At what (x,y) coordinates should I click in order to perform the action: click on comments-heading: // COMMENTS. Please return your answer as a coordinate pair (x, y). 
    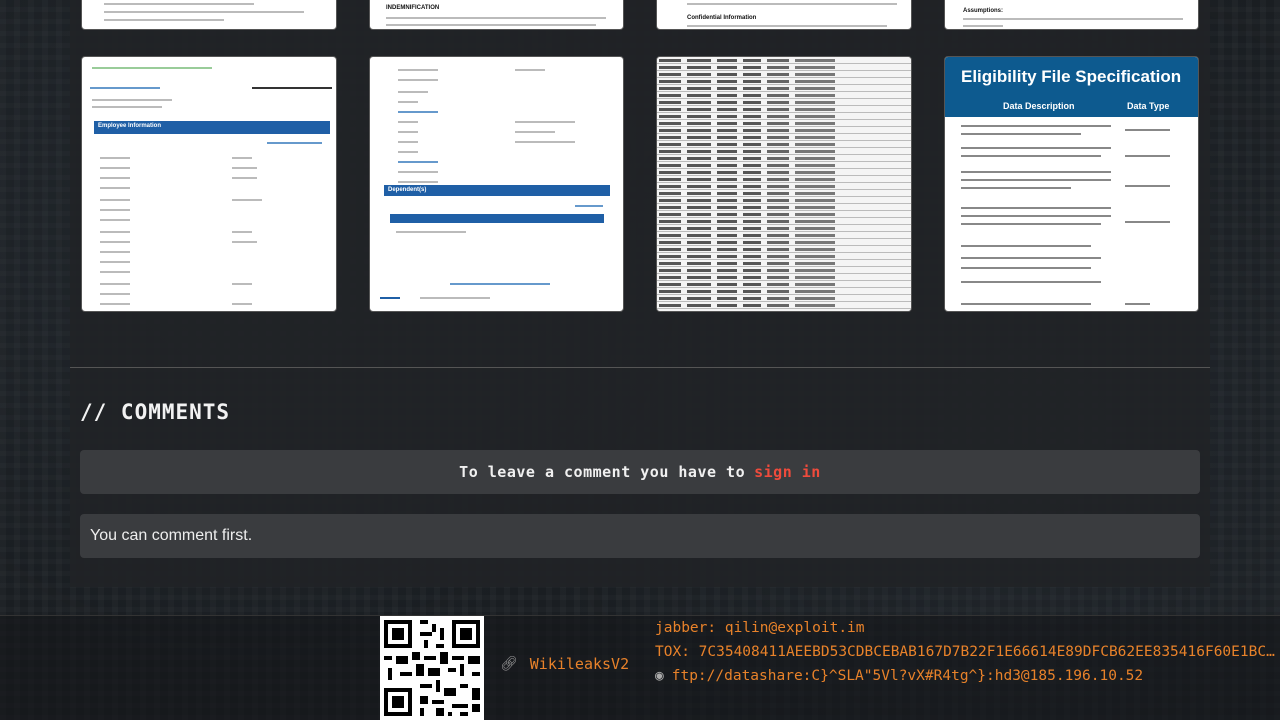
    Looking at the image, I should click on (155, 412).